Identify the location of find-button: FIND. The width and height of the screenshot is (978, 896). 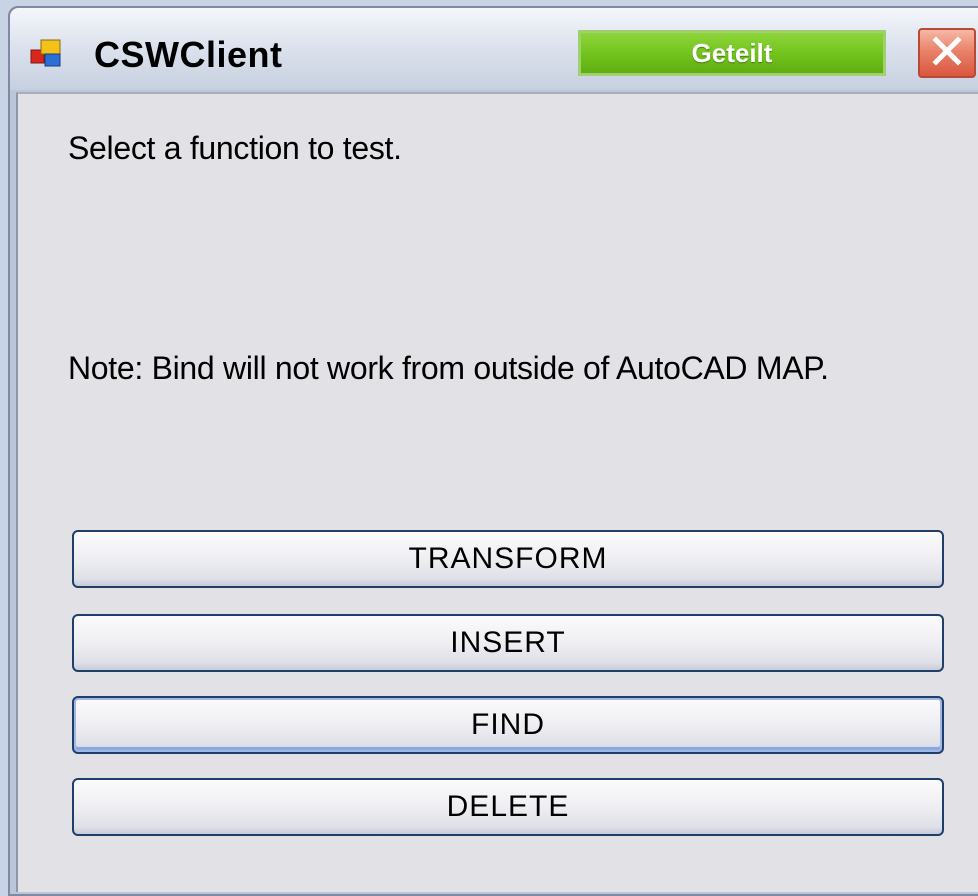
(508, 725).